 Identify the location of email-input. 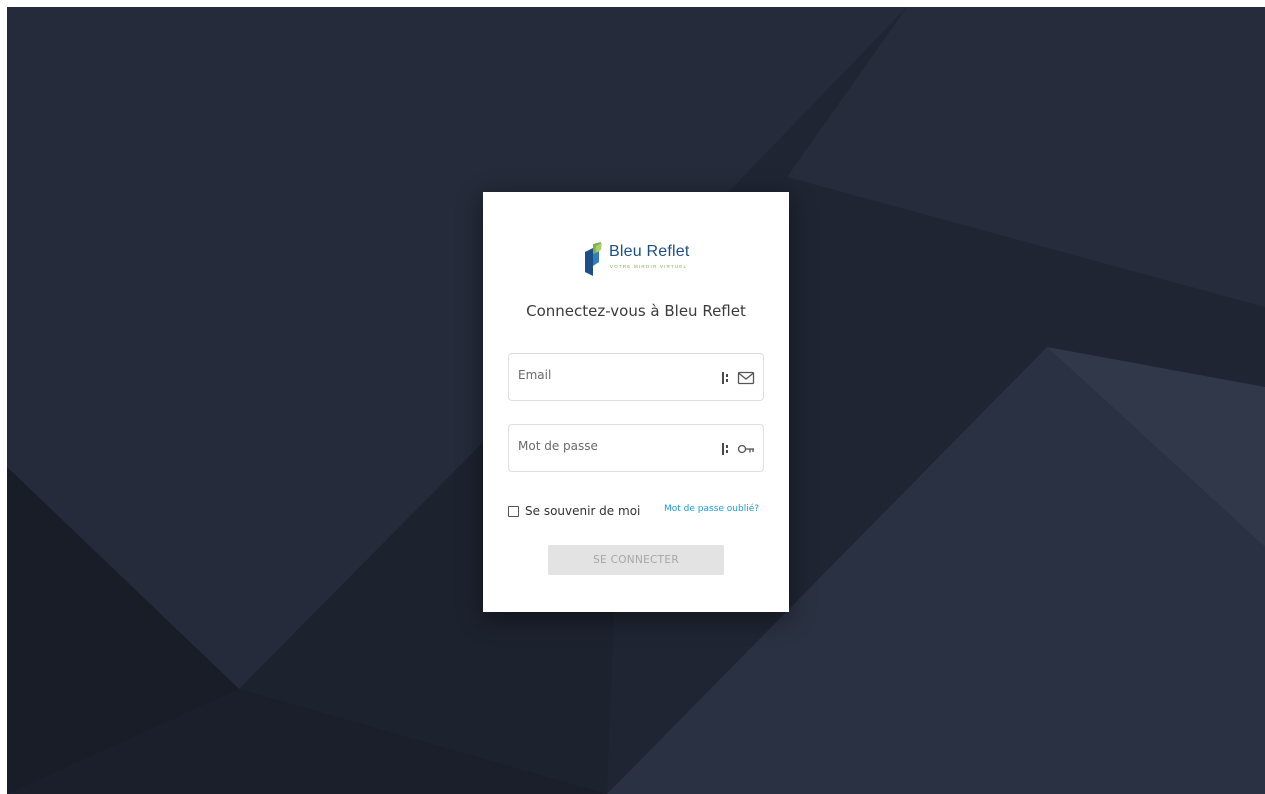
(608, 375).